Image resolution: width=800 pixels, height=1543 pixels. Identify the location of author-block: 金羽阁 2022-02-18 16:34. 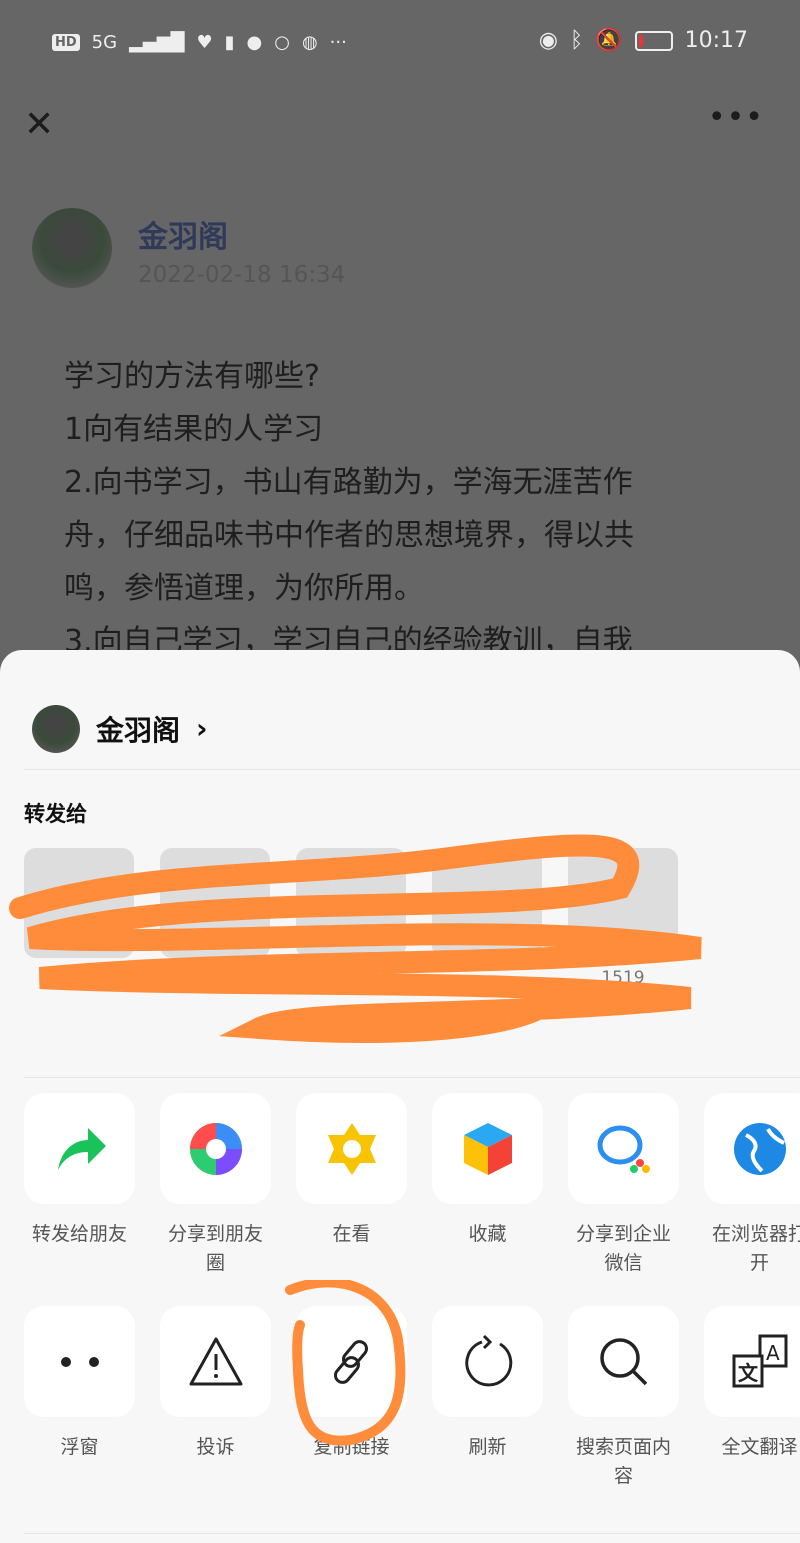
(188, 248).